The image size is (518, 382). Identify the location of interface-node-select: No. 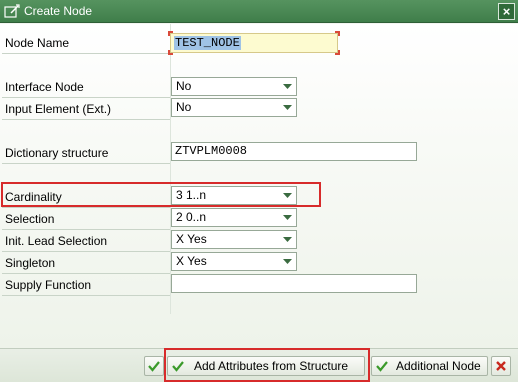
(234, 86).